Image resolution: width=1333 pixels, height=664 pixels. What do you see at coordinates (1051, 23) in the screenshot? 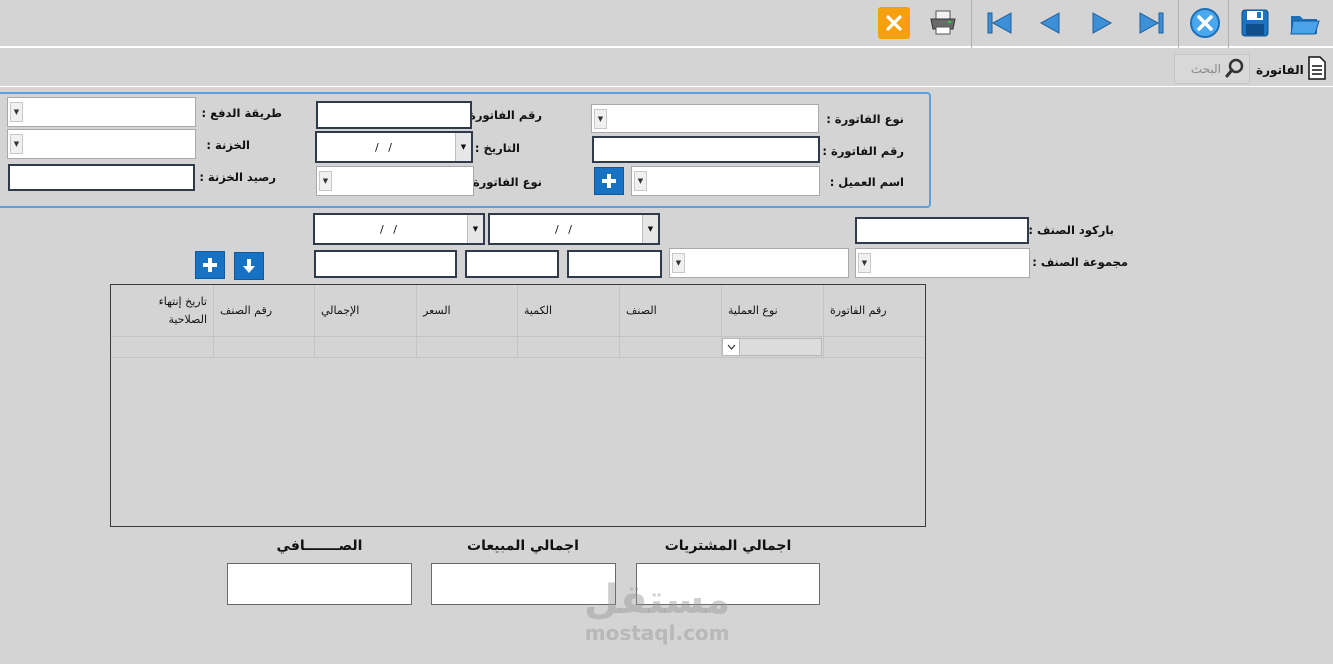
I see `previous-record-icon` at bounding box center [1051, 23].